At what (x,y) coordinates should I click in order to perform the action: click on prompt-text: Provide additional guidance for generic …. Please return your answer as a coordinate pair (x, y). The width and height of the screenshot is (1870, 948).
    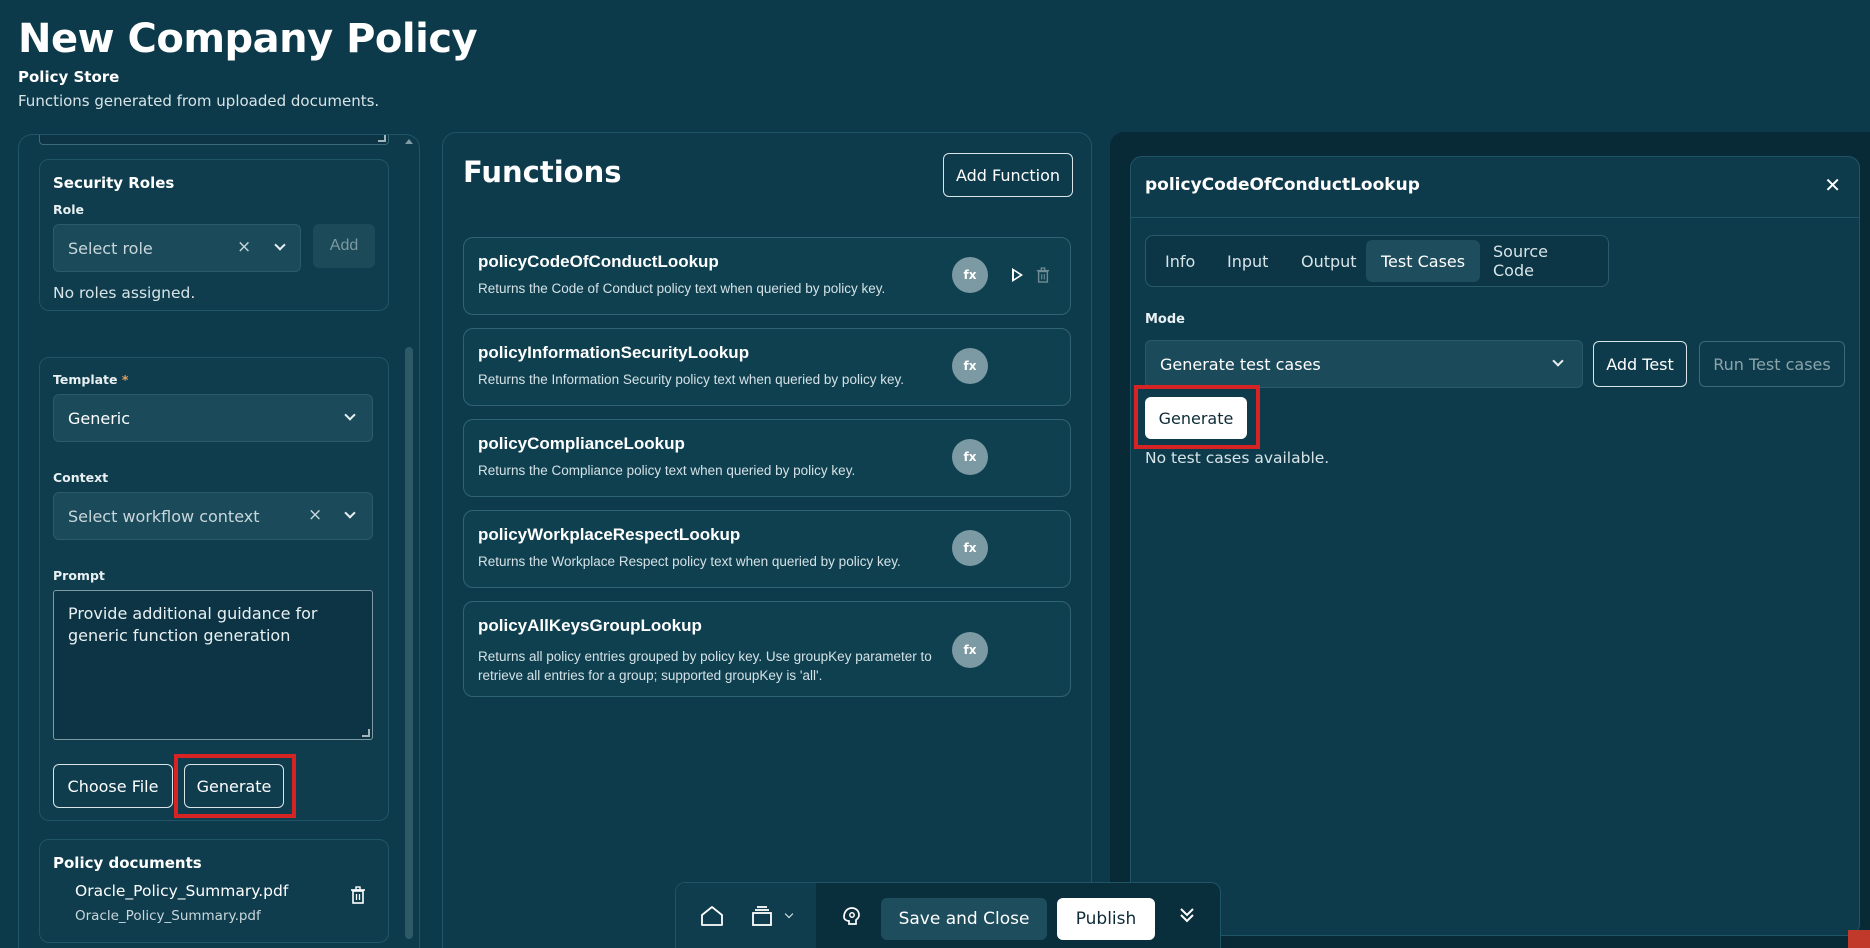
    Looking at the image, I should click on (193, 624).